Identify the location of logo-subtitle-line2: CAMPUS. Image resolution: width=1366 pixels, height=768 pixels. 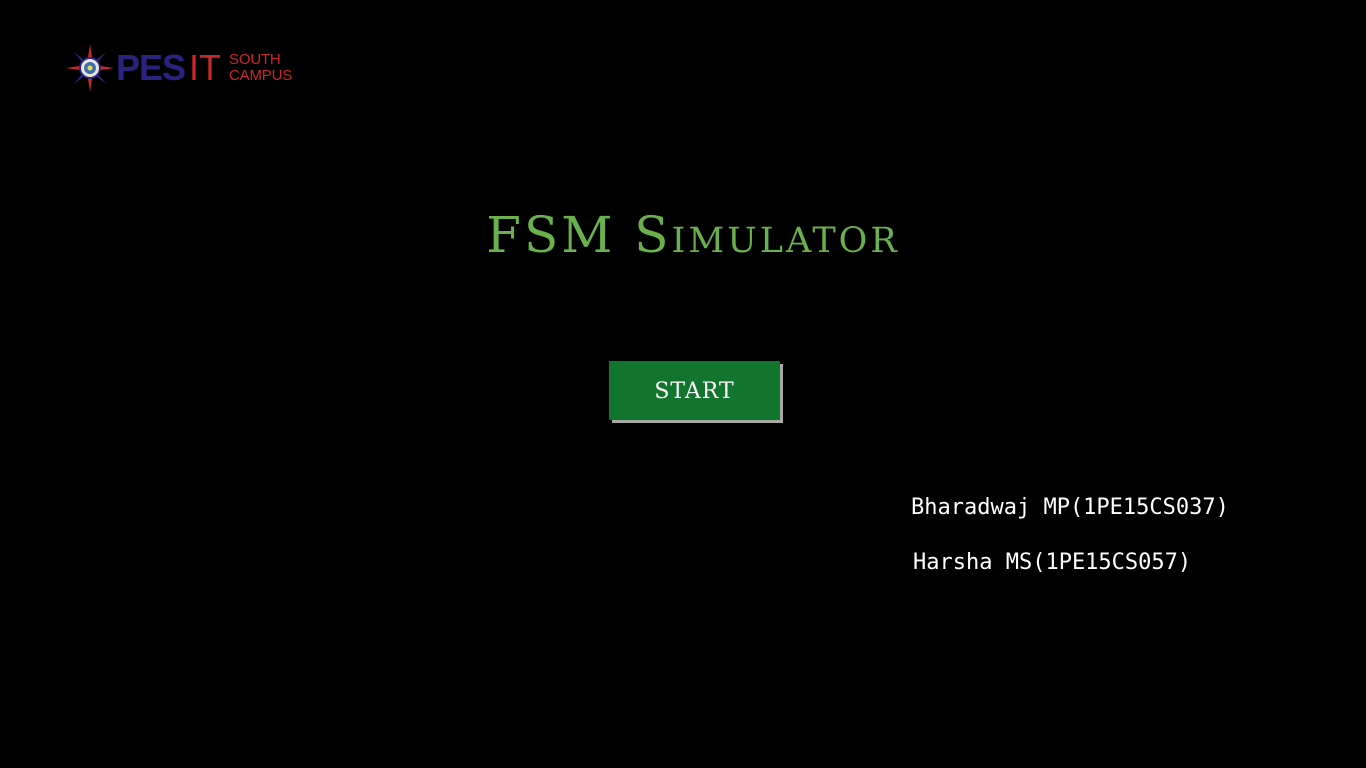
(261, 75).